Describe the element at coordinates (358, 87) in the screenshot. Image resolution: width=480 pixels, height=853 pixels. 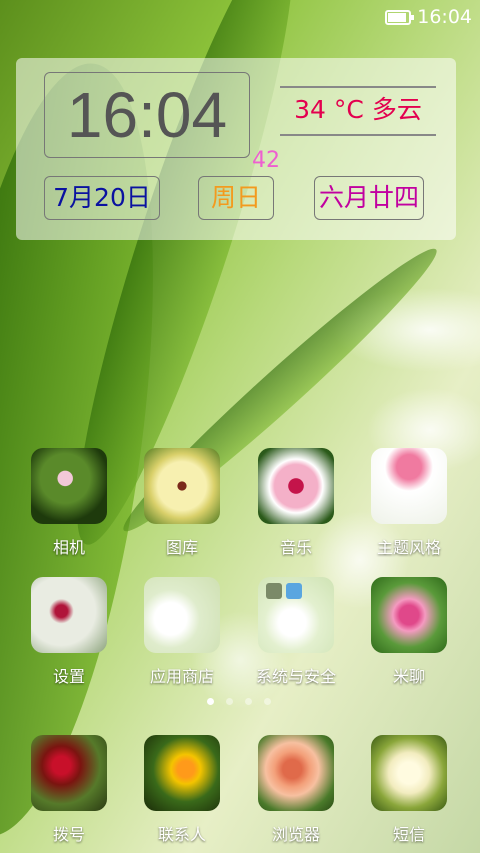
I see `weather-divider-top` at that location.